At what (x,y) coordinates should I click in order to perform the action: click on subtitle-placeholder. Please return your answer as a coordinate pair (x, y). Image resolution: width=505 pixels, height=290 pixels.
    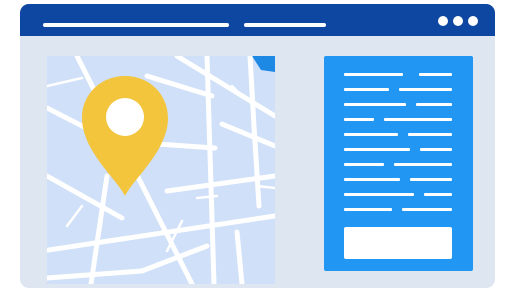
    Looking at the image, I should click on (285, 25).